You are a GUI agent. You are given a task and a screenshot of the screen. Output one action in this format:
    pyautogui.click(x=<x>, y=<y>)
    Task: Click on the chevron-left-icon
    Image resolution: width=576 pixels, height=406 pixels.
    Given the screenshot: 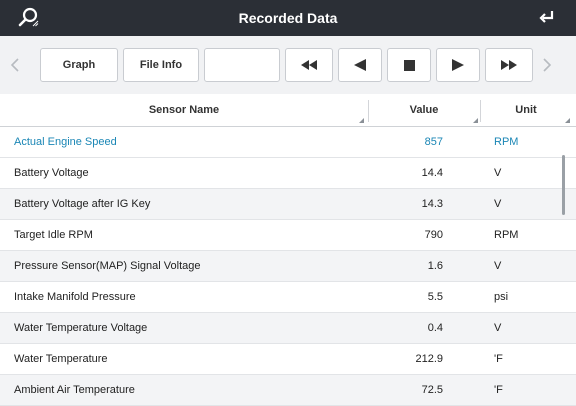 What is the action you would take?
    pyautogui.click(x=14, y=65)
    